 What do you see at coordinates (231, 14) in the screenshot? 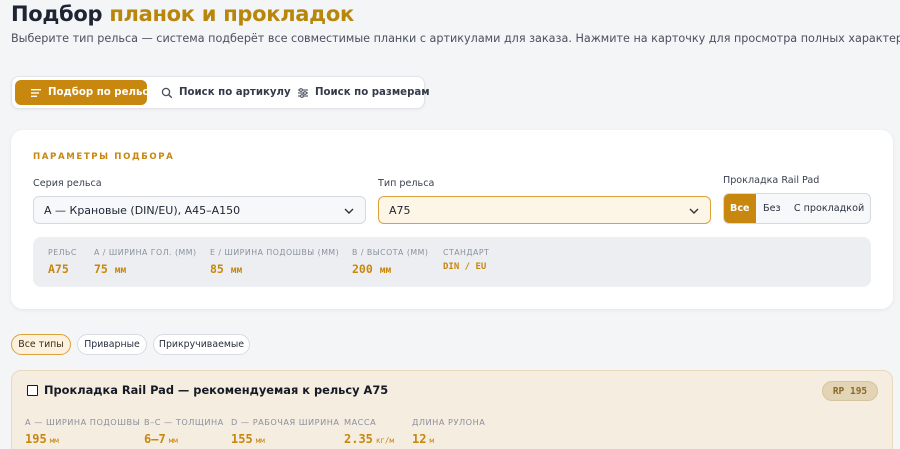
I see `page-title-accent: планок и прокладок` at bounding box center [231, 14].